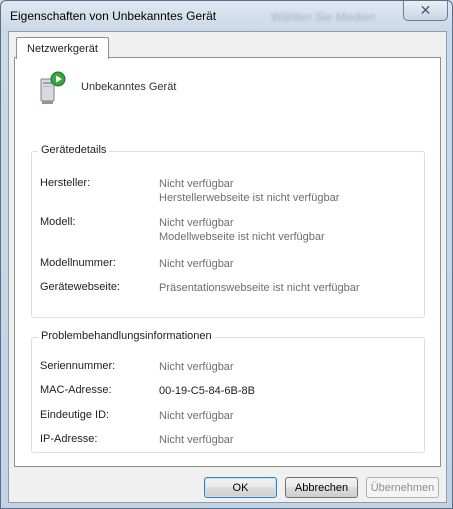 Image resolution: width=453 pixels, height=509 pixels. What do you see at coordinates (126, 336) in the screenshot?
I see `troubleshooting-title: Problembehandlungsinformationen` at bounding box center [126, 336].